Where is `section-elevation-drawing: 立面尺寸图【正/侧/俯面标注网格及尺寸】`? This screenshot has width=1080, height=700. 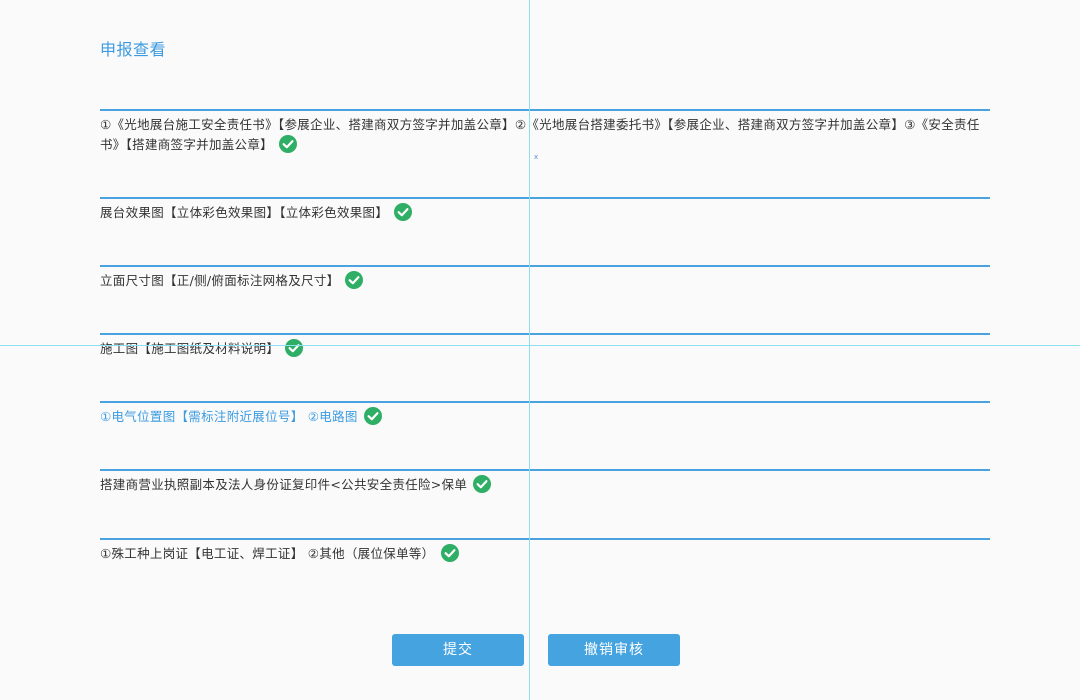
section-elevation-drawing: 立面尺寸图【正/侧/俯面标注网格及尺寸】 is located at coordinates (545, 299).